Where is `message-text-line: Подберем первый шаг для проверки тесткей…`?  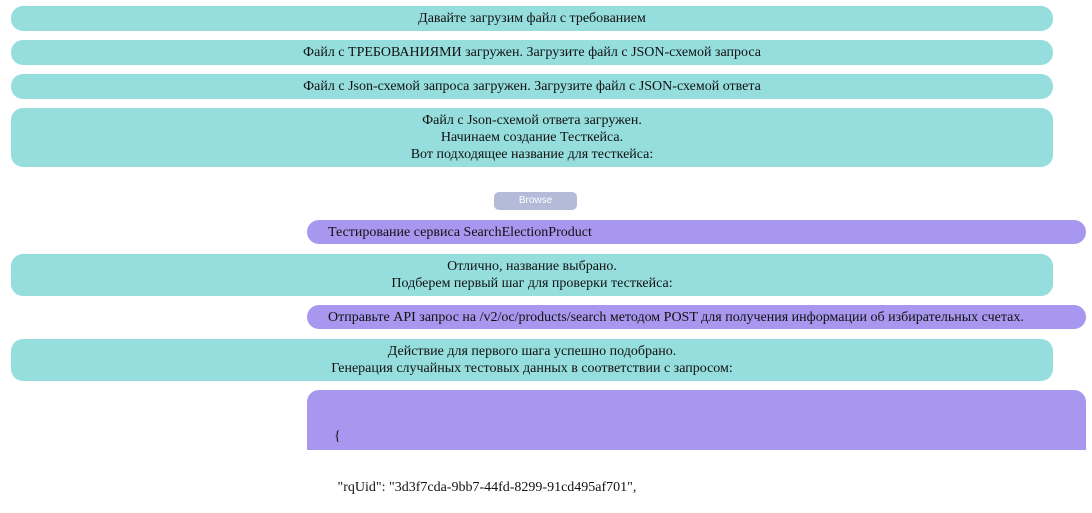
message-text-line: Подберем первый шаг для проверки тесткей… is located at coordinates (532, 283).